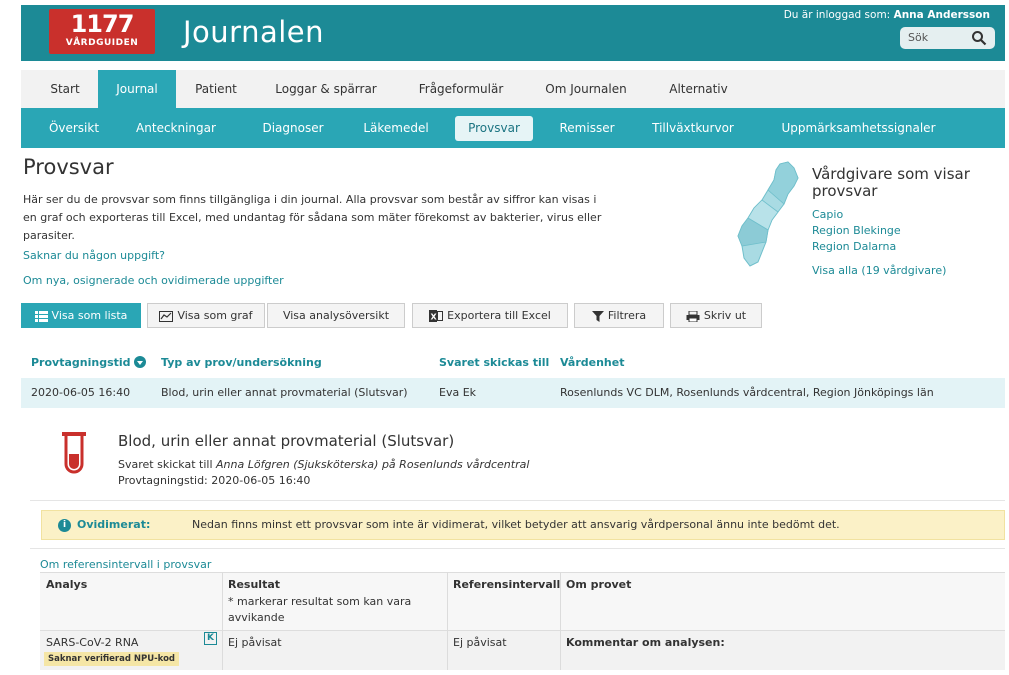 This screenshot has width=1009, height=675. I want to click on analysis-comment-label: Kommentar om analysen:, so click(645, 642).